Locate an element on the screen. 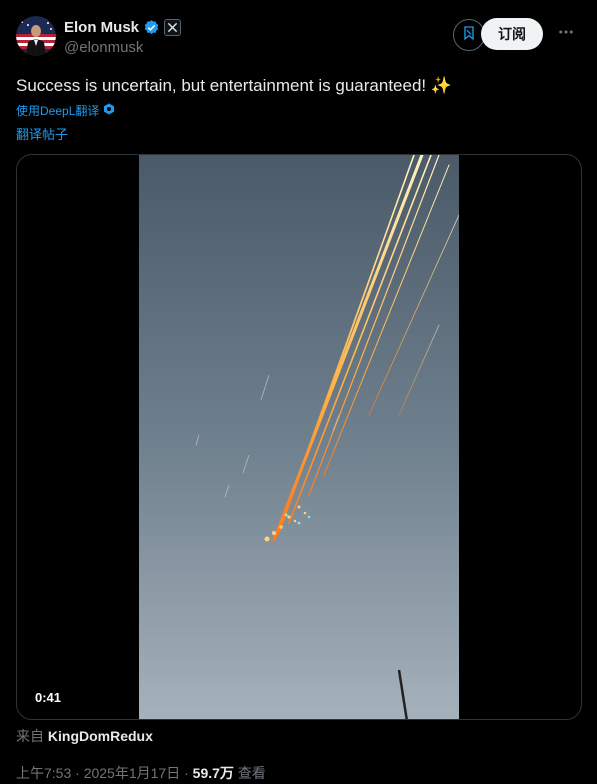 The width and height of the screenshot is (597, 784). translated-by-text: 使用DeepL翻译 is located at coordinates (58, 111).